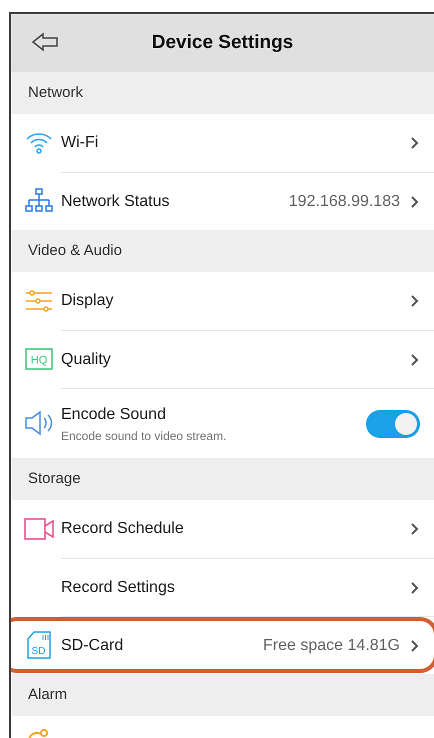 The width and height of the screenshot is (434, 738). What do you see at coordinates (87, 301) in the screenshot?
I see `row-label: Display` at bounding box center [87, 301].